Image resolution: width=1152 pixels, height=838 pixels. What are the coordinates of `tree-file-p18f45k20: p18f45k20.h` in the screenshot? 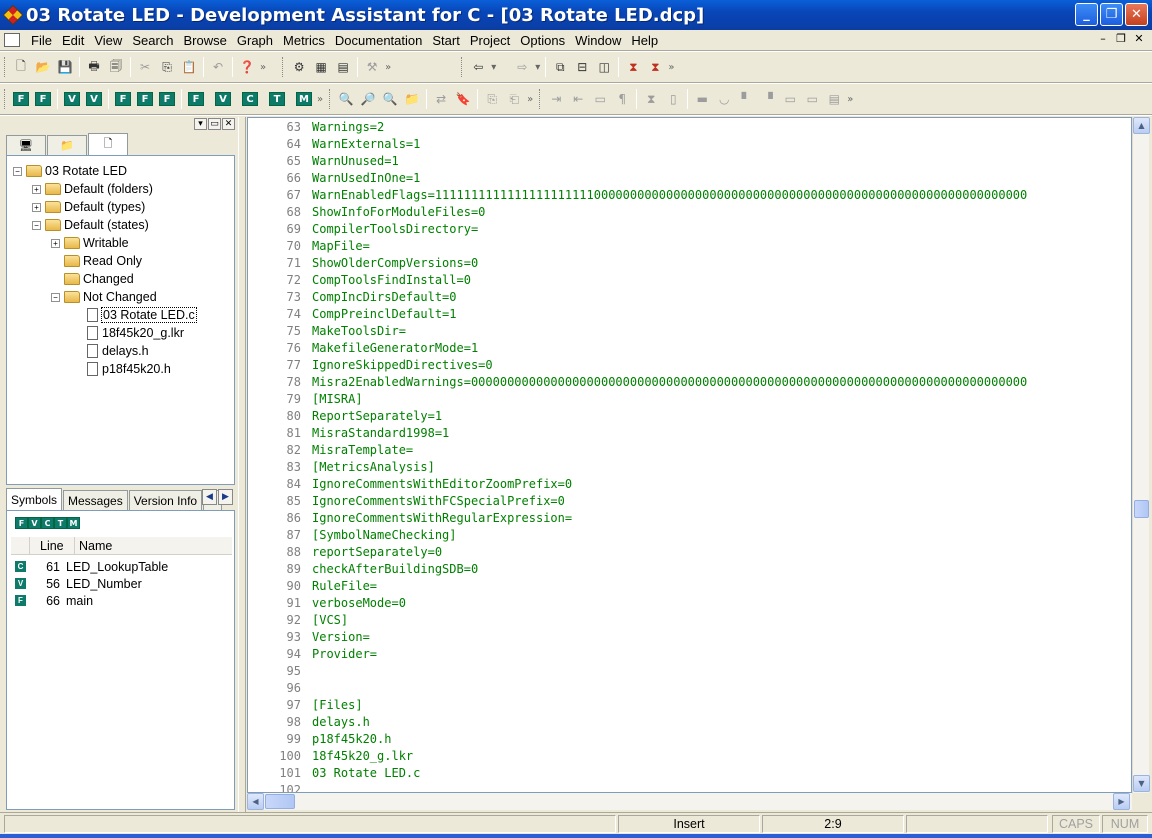 It's located at (129, 369).